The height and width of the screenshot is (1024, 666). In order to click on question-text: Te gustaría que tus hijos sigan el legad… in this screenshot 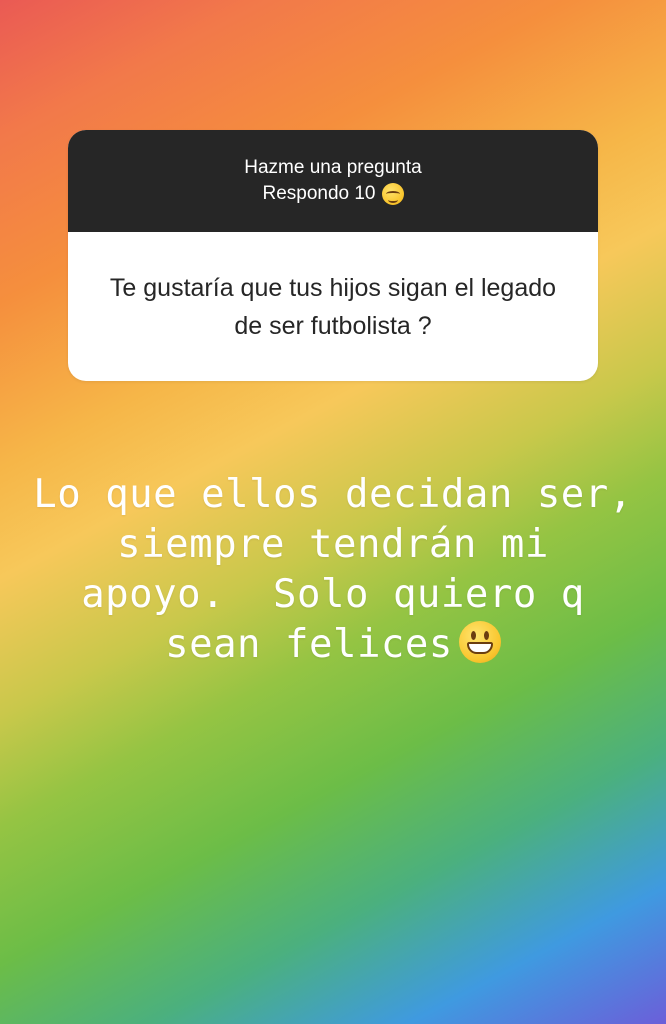, I will do `click(333, 306)`.